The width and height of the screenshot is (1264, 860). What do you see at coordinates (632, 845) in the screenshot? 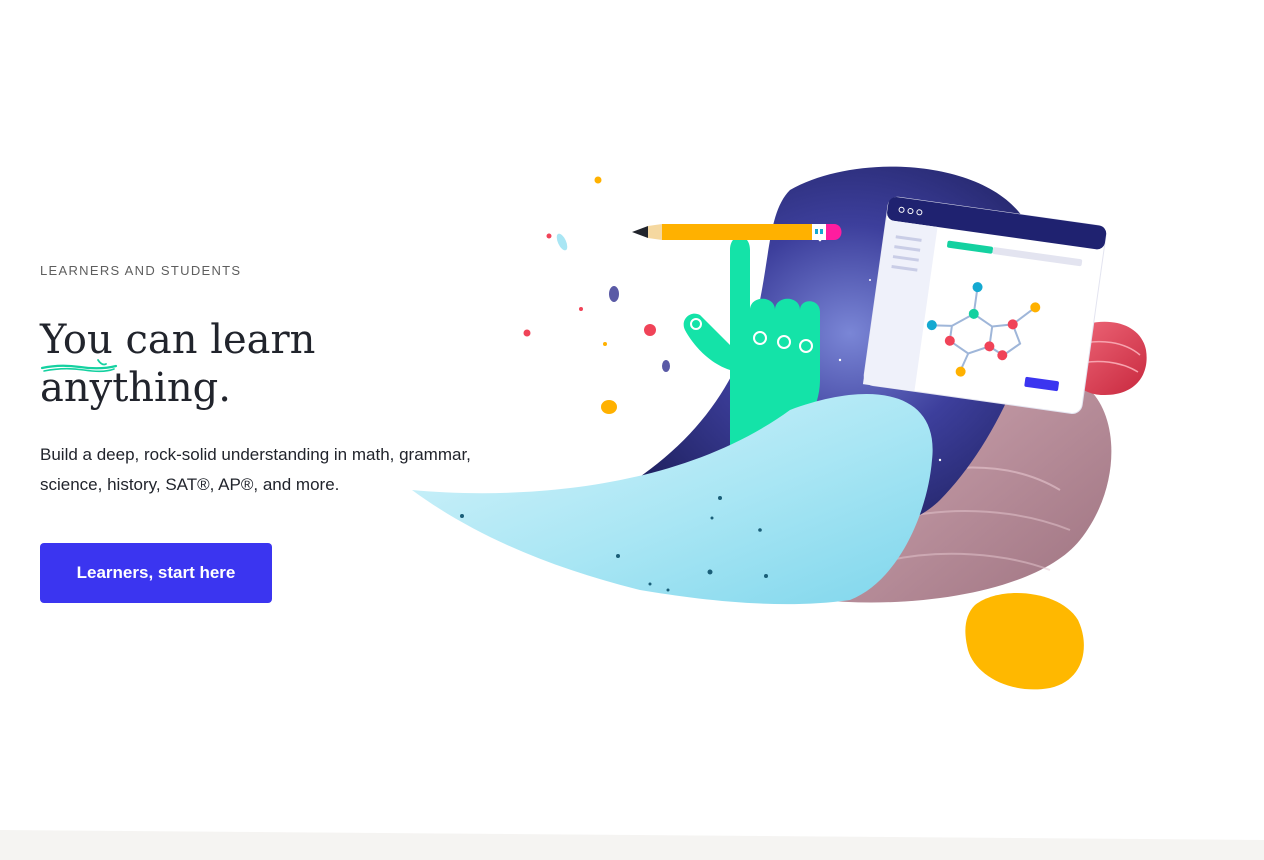
I see `bottom-band` at bounding box center [632, 845].